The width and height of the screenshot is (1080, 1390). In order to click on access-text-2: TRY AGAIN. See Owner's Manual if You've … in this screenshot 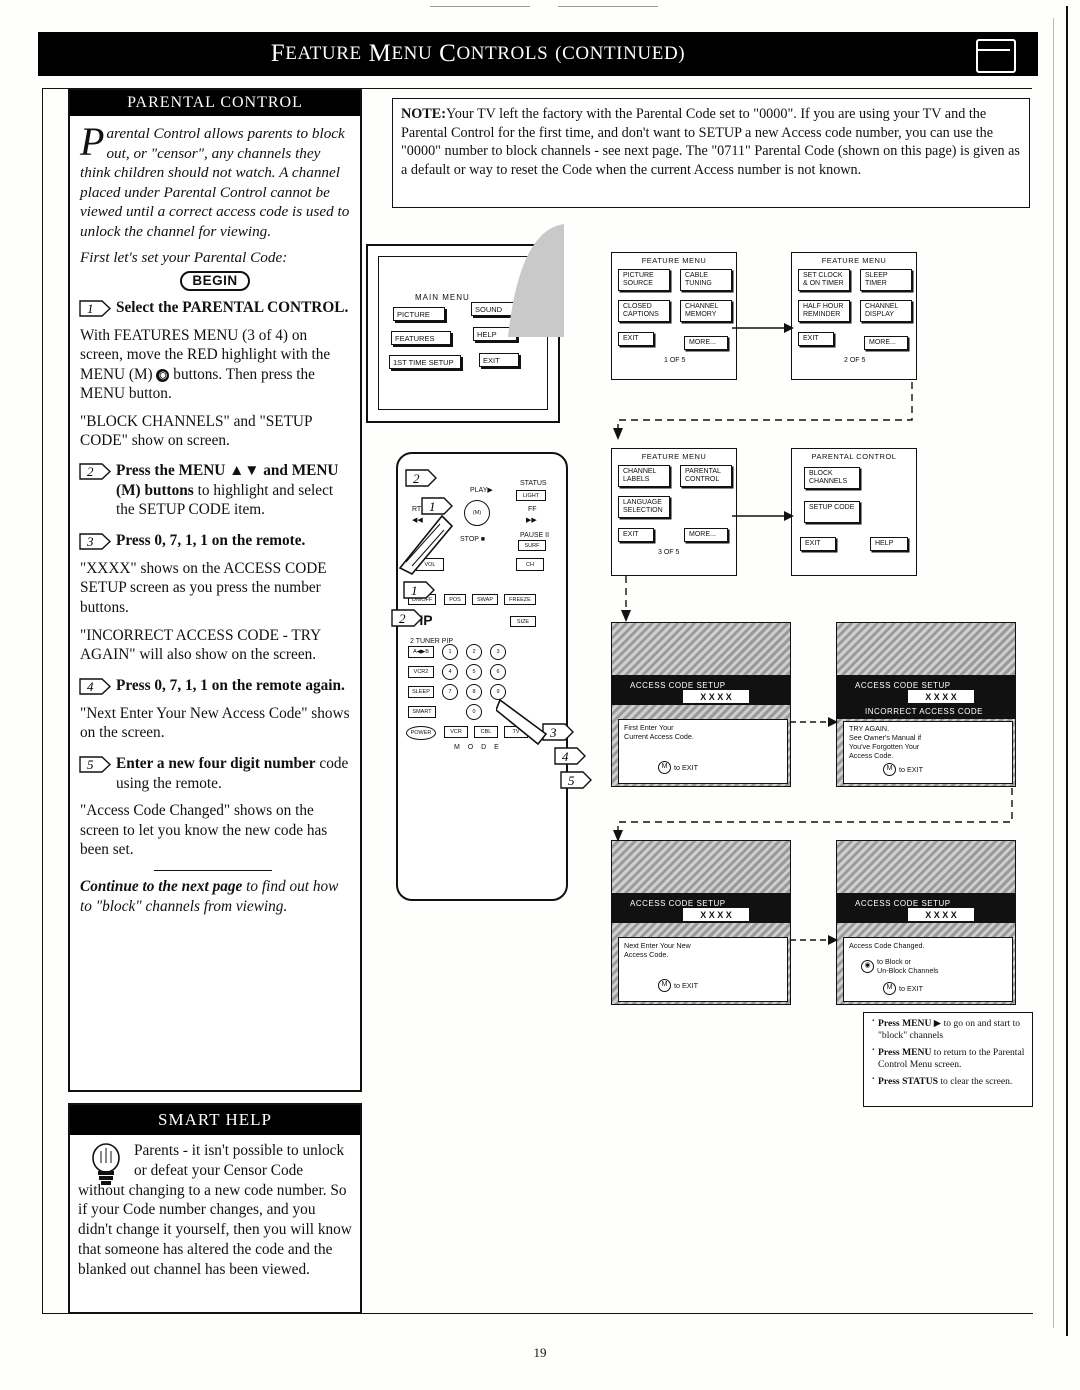, I will do `click(924, 742)`.